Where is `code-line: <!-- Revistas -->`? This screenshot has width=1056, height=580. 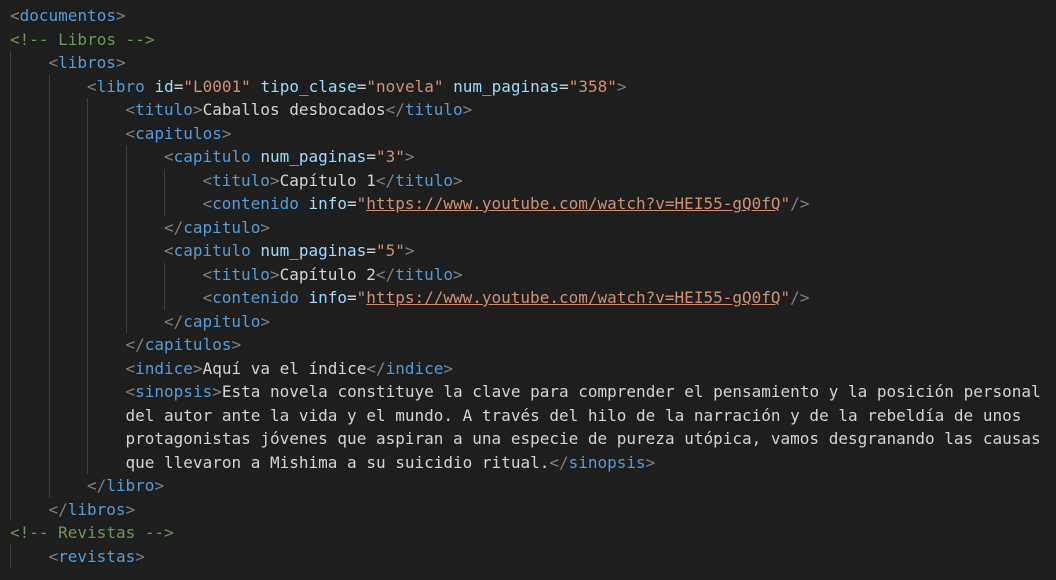
code-line: <!-- Revistas --> is located at coordinates (92, 533).